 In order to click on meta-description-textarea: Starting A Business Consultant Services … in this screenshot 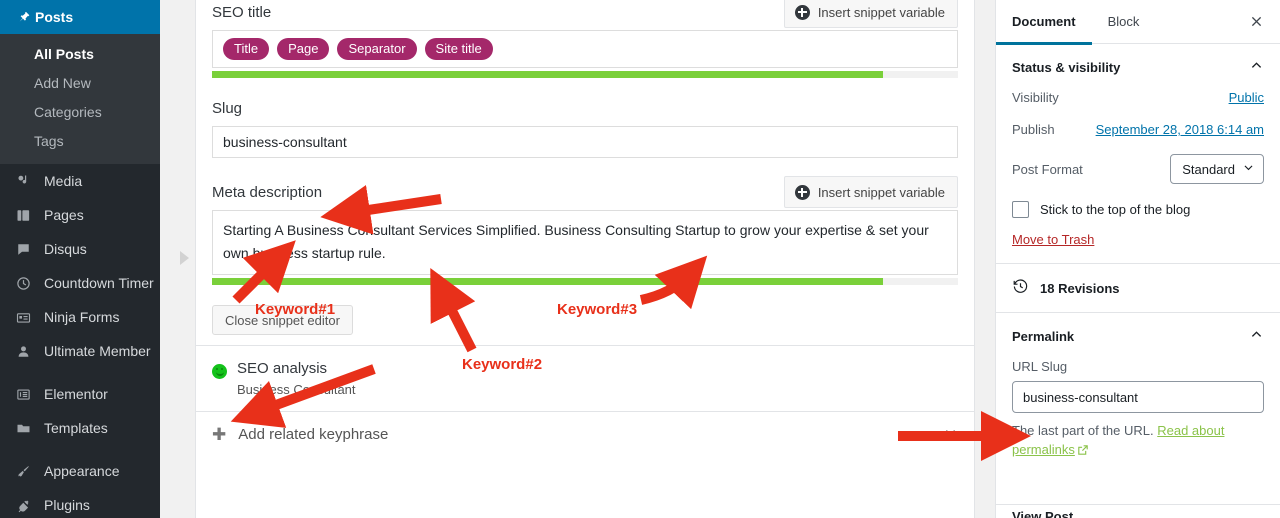, I will do `click(585, 242)`.